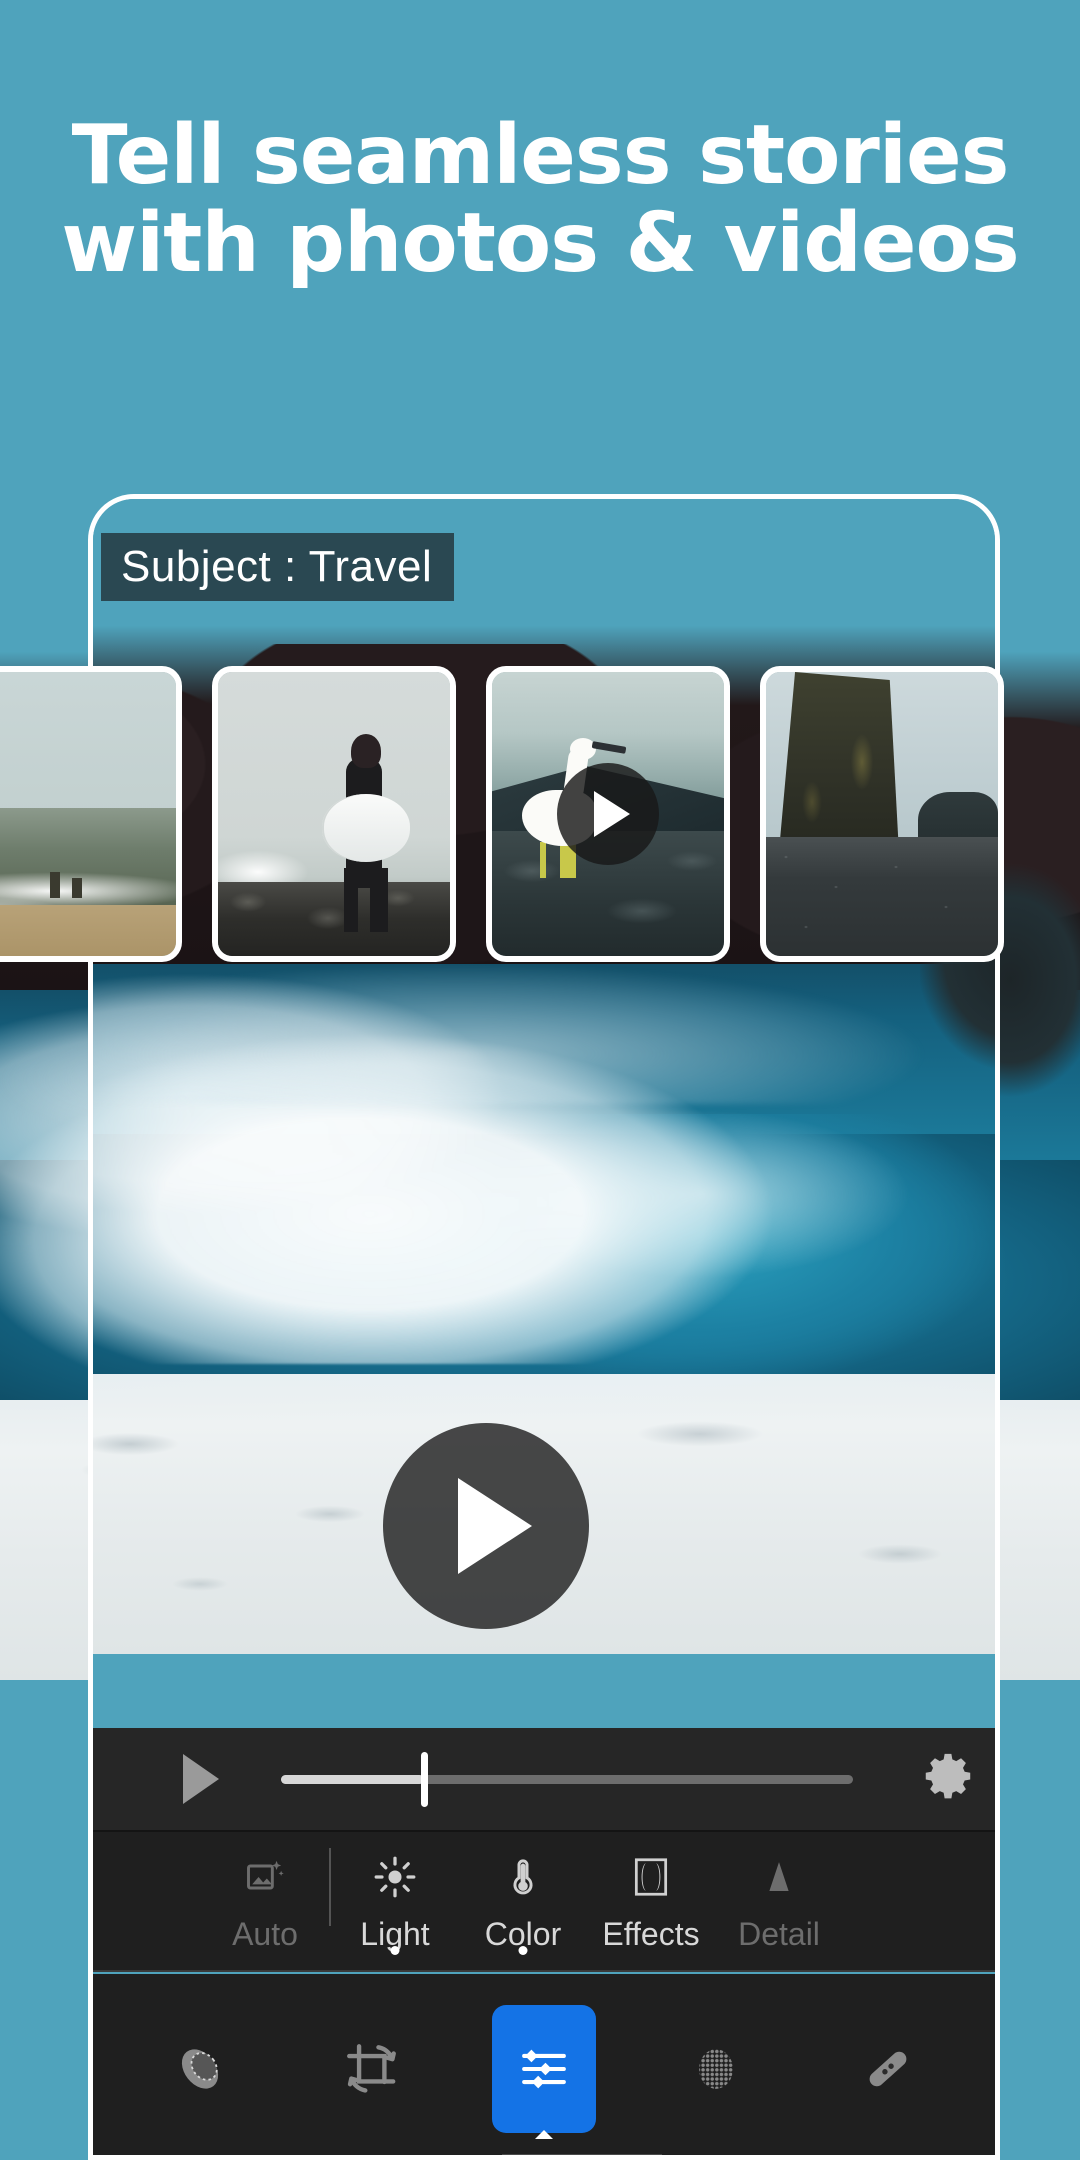 The width and height of the screenshot is (1080, 2160). I want to click on bottom-nav, so click(544, 2064).